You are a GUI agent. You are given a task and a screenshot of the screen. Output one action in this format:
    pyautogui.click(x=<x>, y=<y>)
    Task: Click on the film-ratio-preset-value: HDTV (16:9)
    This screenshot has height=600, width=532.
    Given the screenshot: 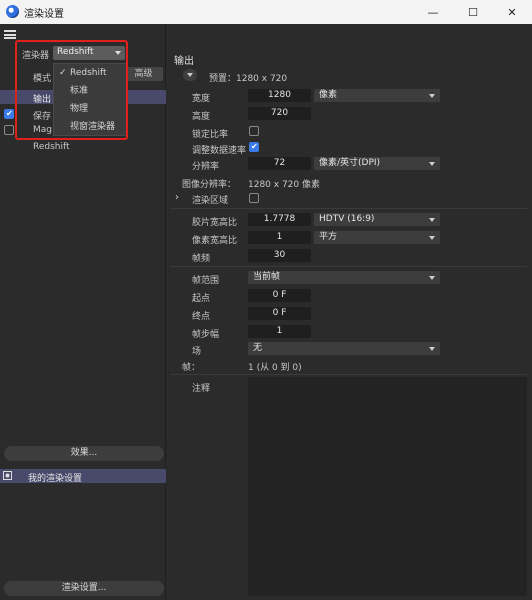 What is the action you would take?
    pyautogui.click(x=347, y=219)
    